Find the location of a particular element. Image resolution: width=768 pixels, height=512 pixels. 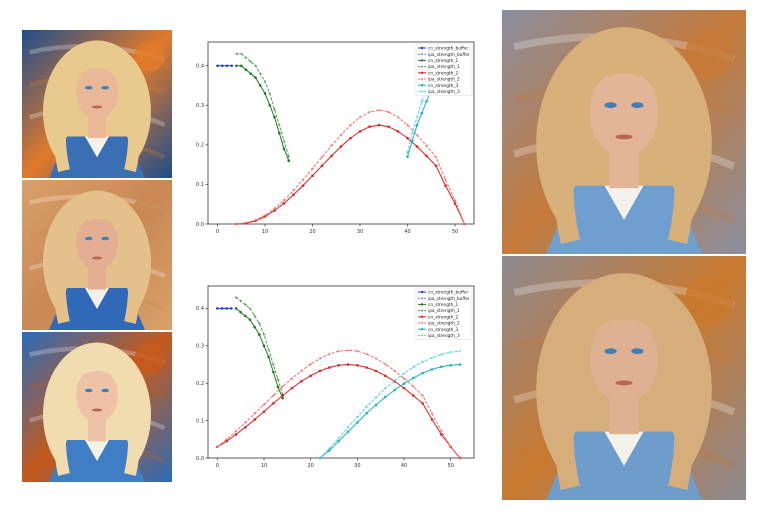

legend-label: ipa_strength_buffer is located at coordinates (449, 55).